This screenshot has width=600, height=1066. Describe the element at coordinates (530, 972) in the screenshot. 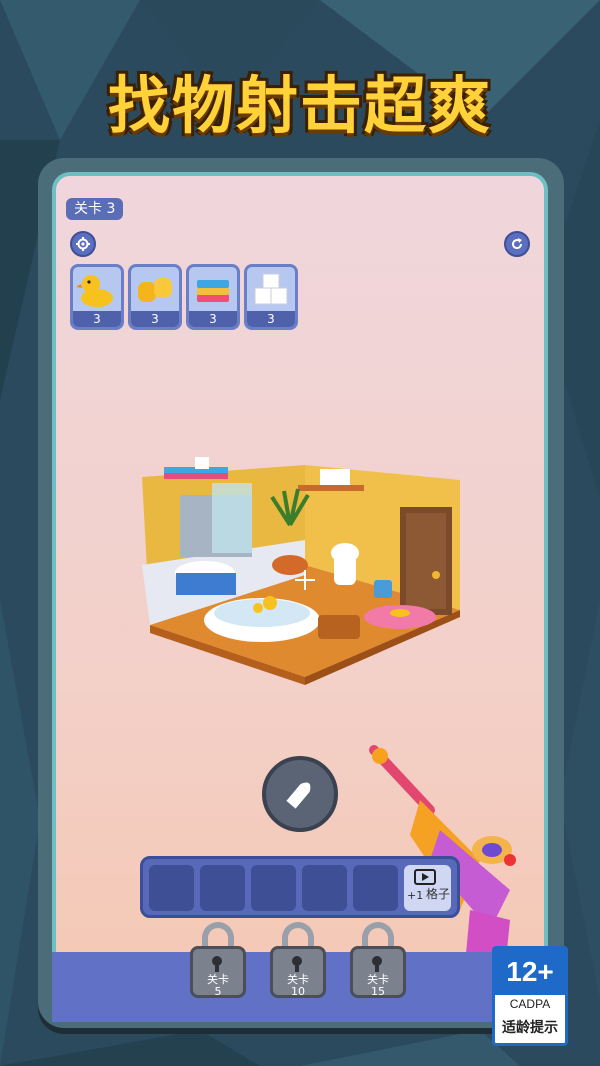

I see `age-rating-value: 12+` at that location.